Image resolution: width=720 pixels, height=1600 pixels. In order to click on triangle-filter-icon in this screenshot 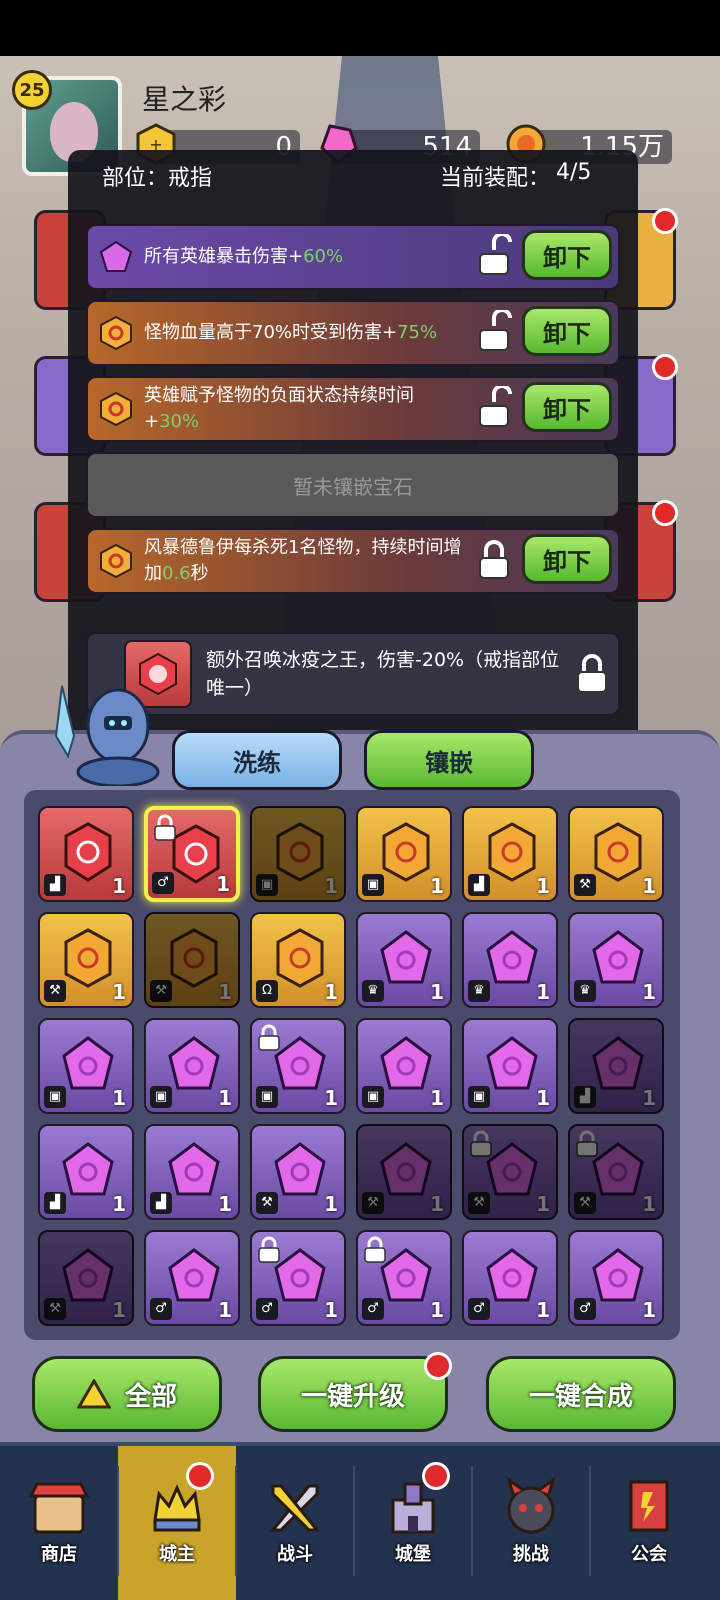, I will do `click(93, 1394)`.